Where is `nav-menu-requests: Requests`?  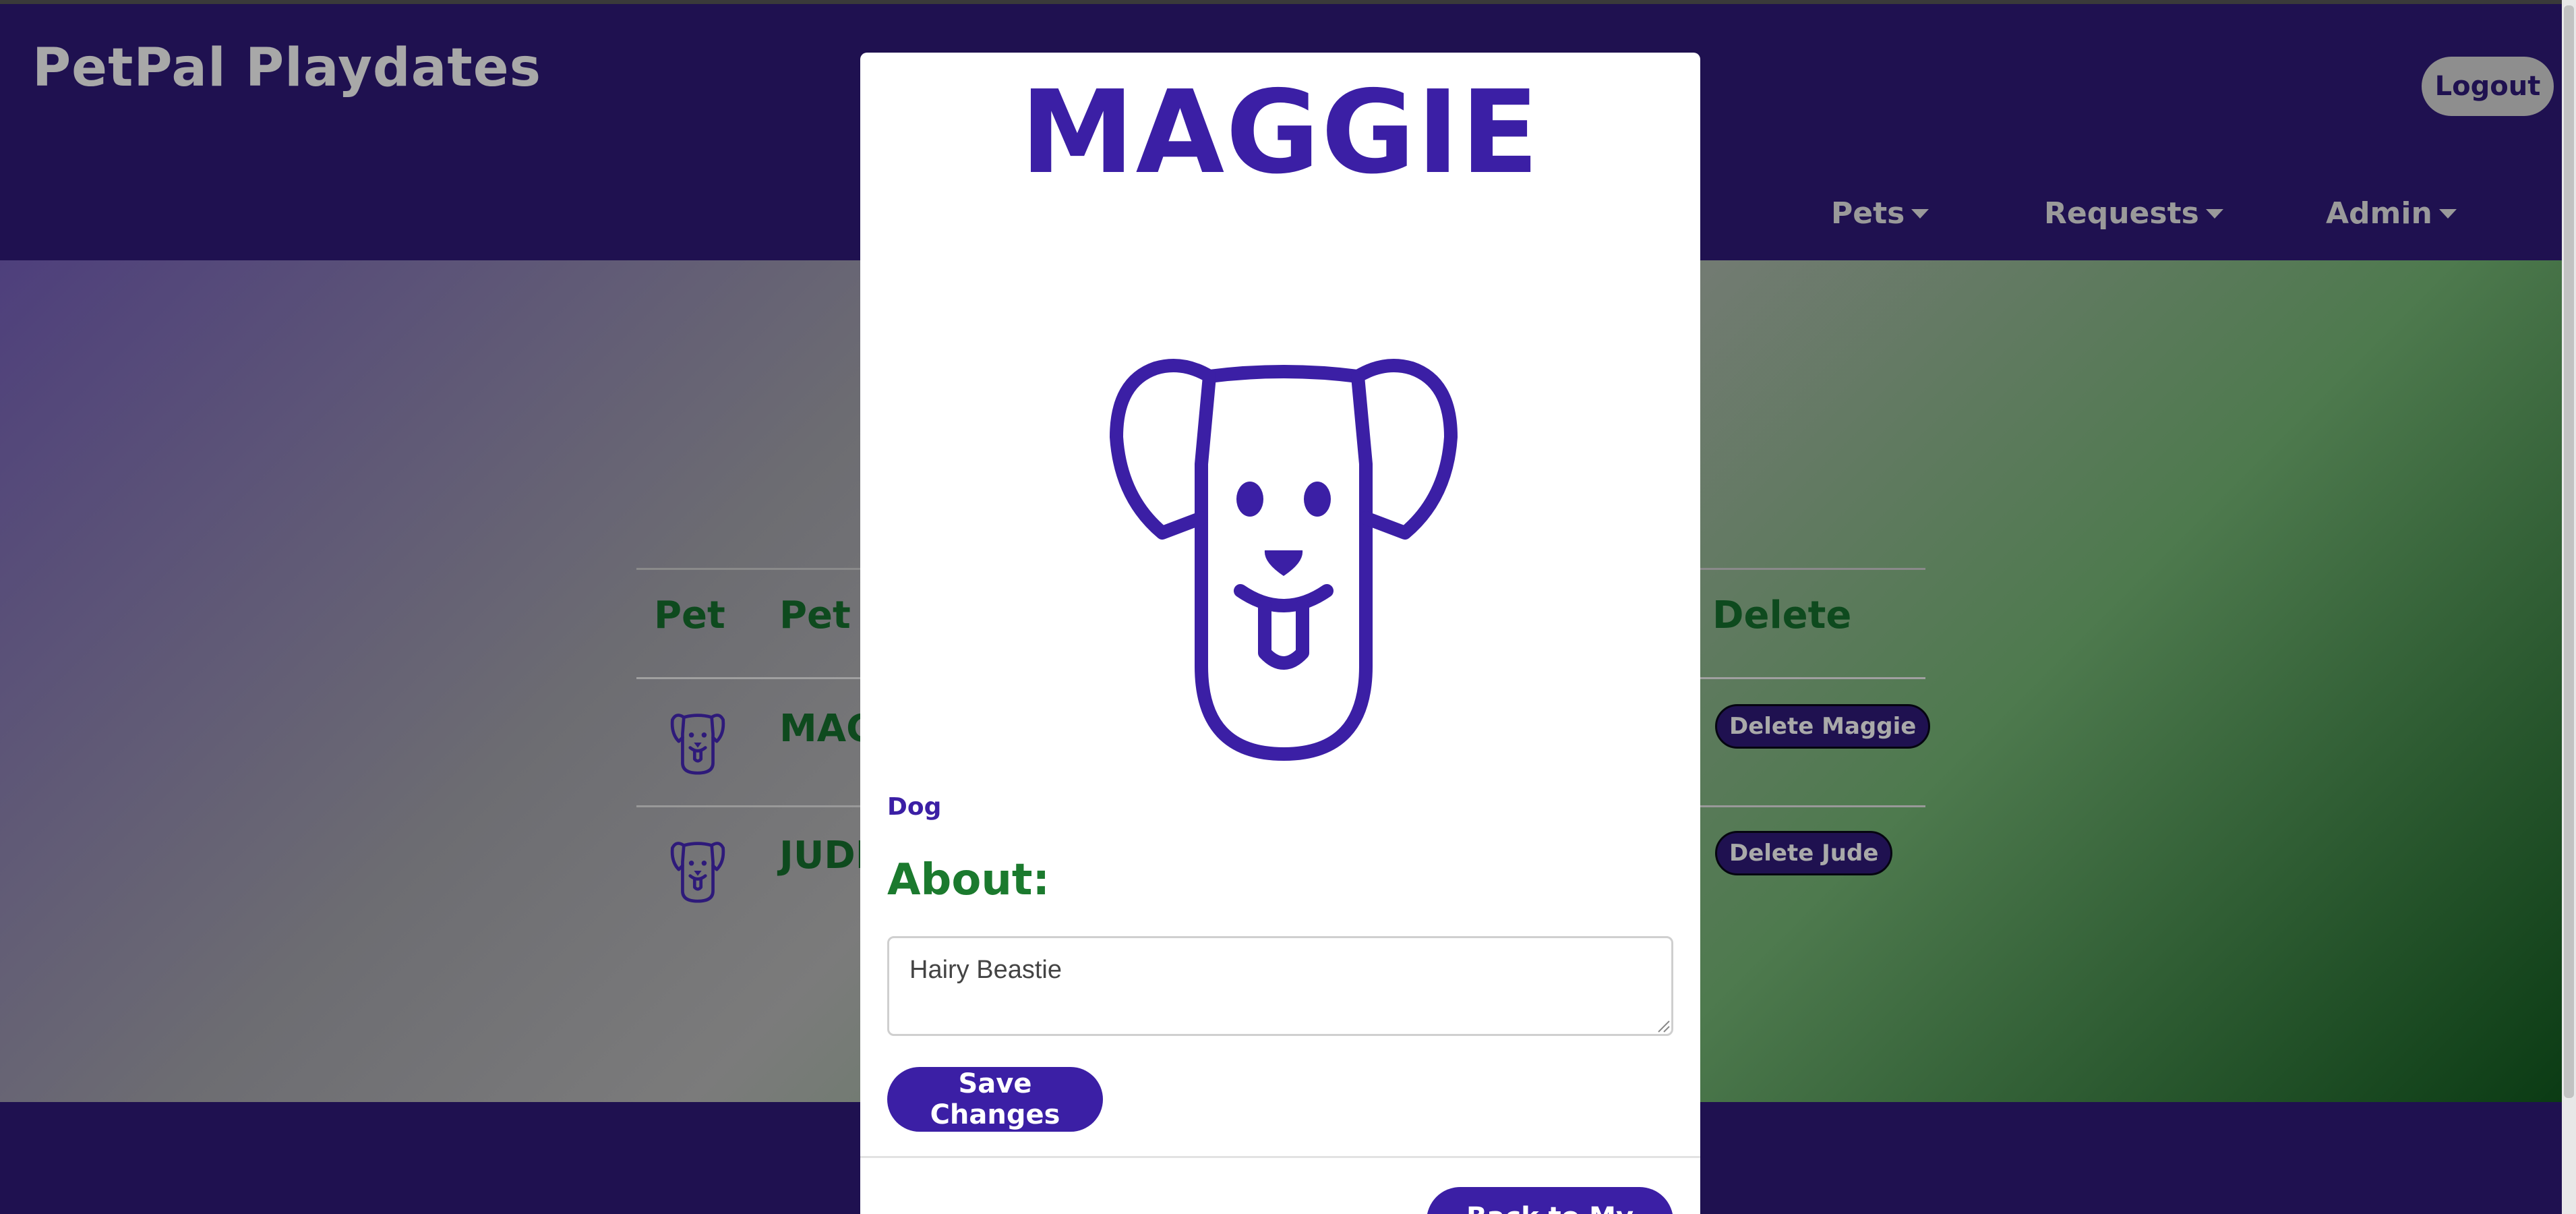
nav-menu-requests: Requests is located at coordinates (2133, 213).